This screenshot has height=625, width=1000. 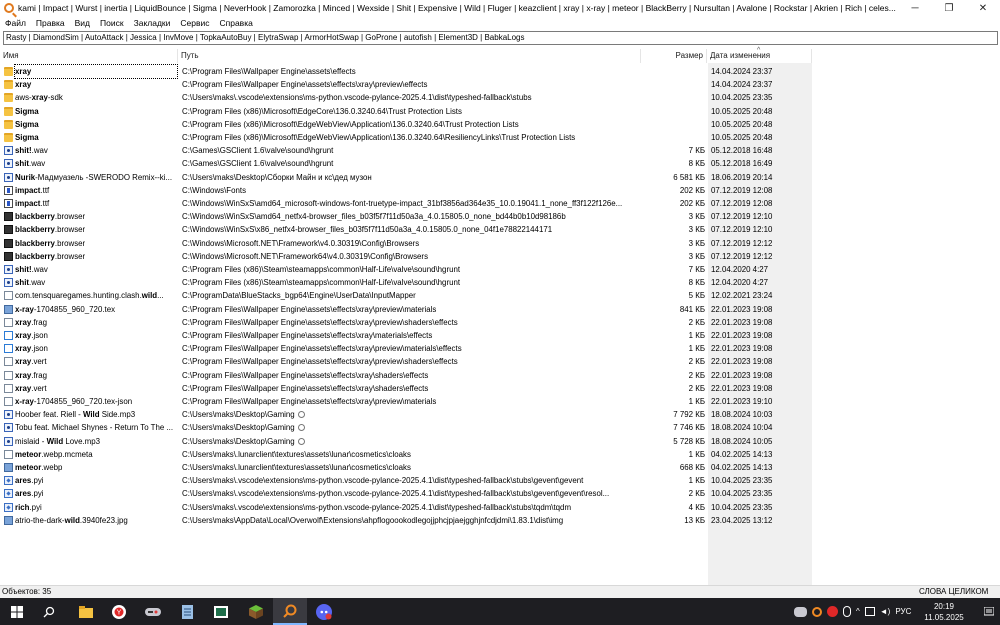 I want to click on file-name: blackberry.browser, so click(x=96, y=229).